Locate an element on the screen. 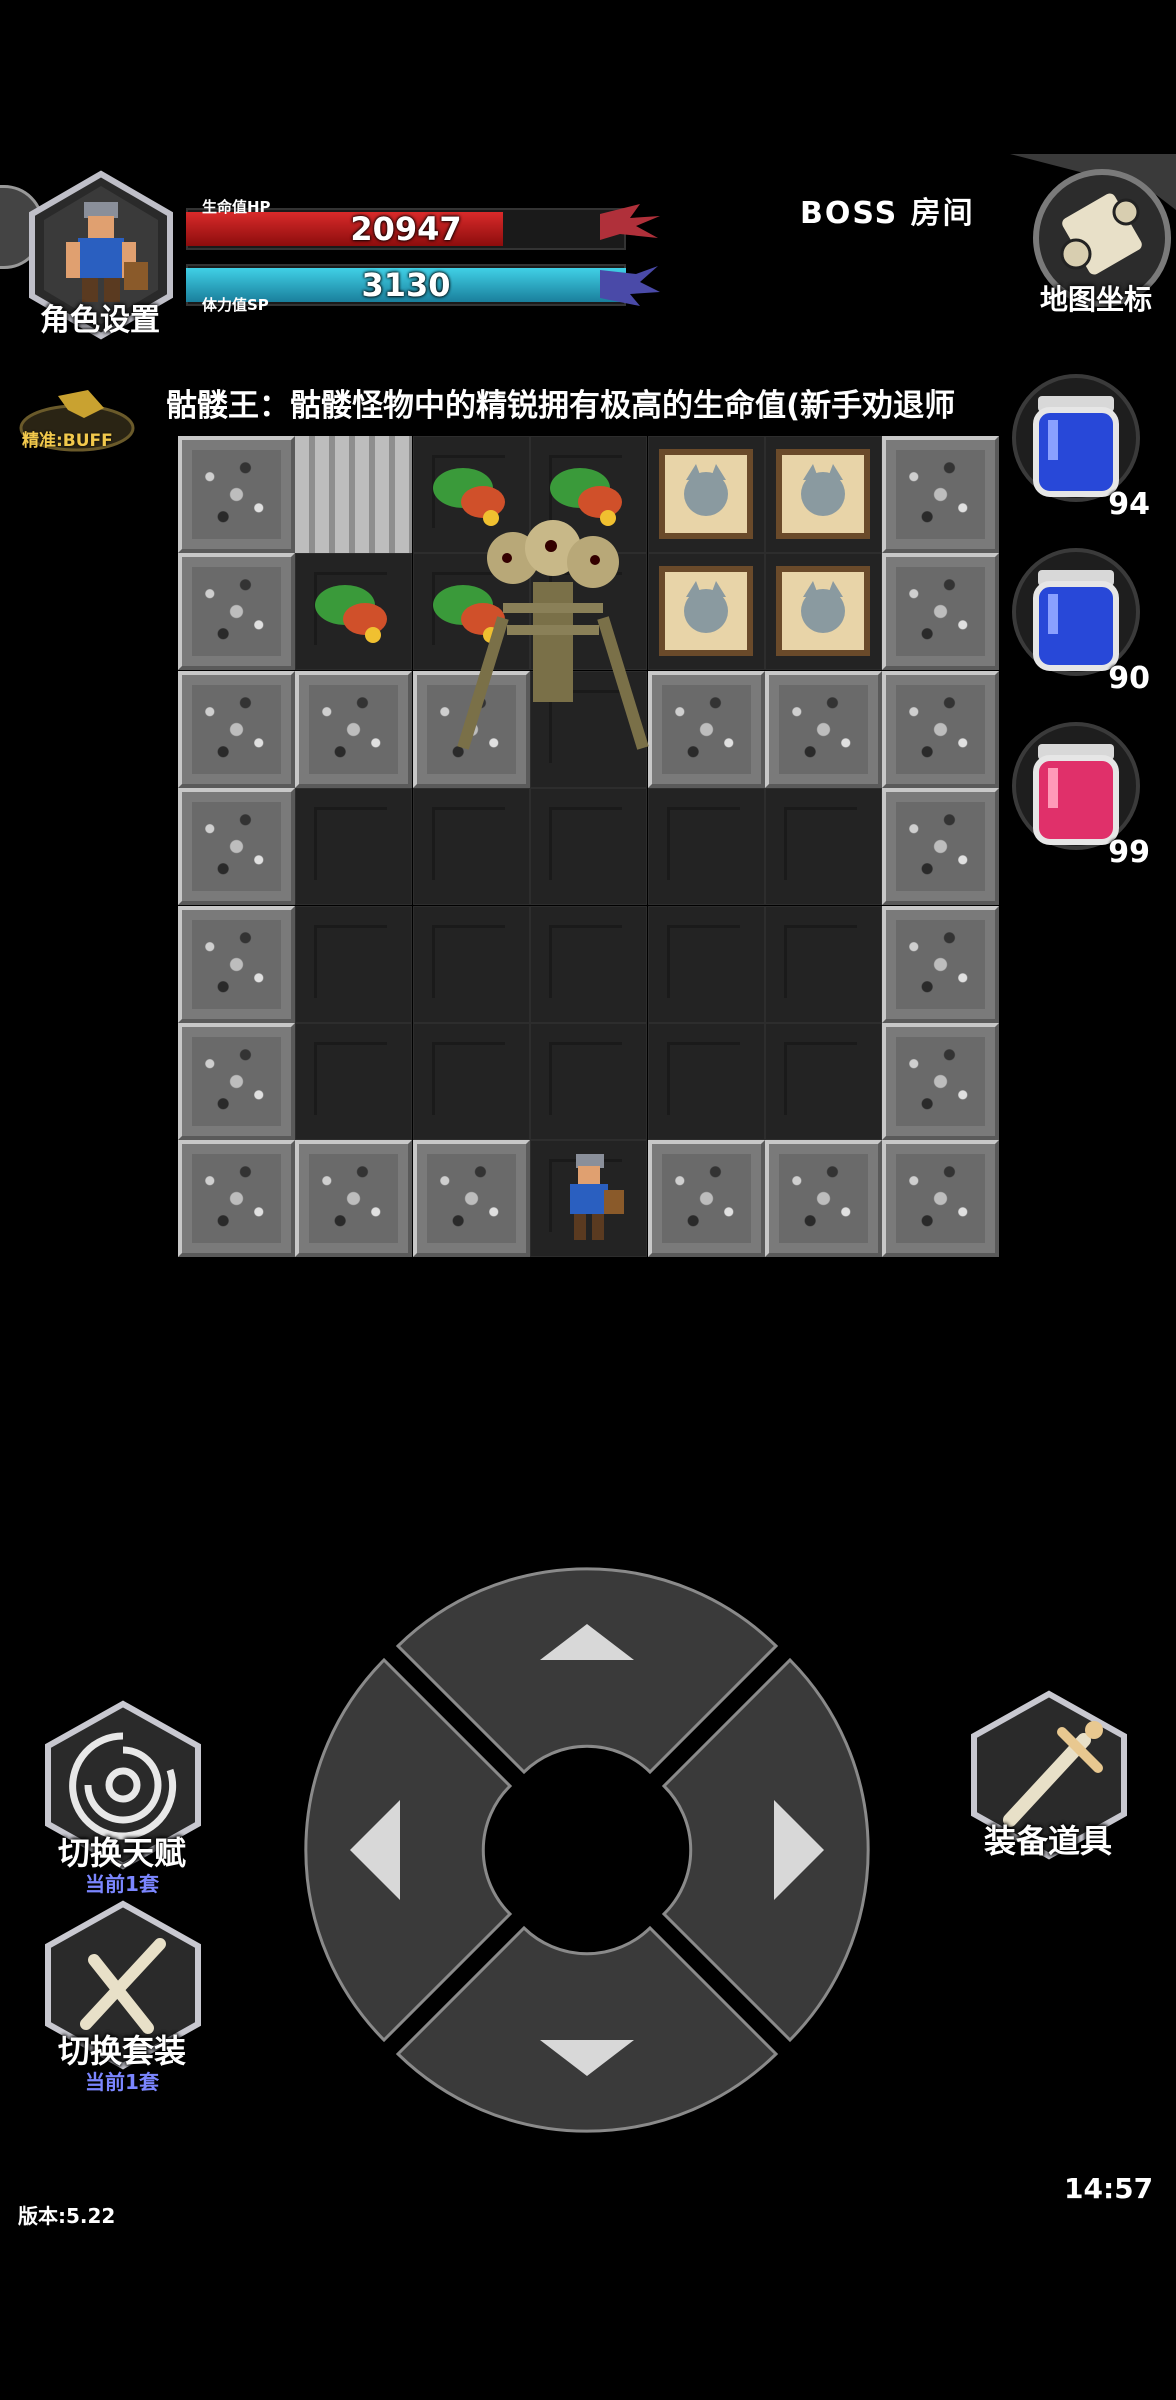 This screenshot has height=2400, width=1176. buff-label: 精准:BUFF is located at coordinates (67, 441).